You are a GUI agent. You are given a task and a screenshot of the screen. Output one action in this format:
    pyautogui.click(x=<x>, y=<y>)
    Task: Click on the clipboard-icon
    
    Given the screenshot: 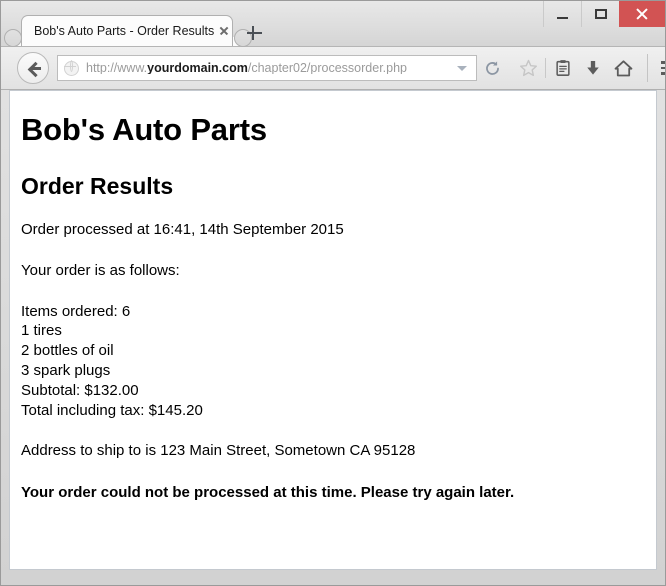 What is the action you would take?
    pyautogui.click(x=563, y=68)
    